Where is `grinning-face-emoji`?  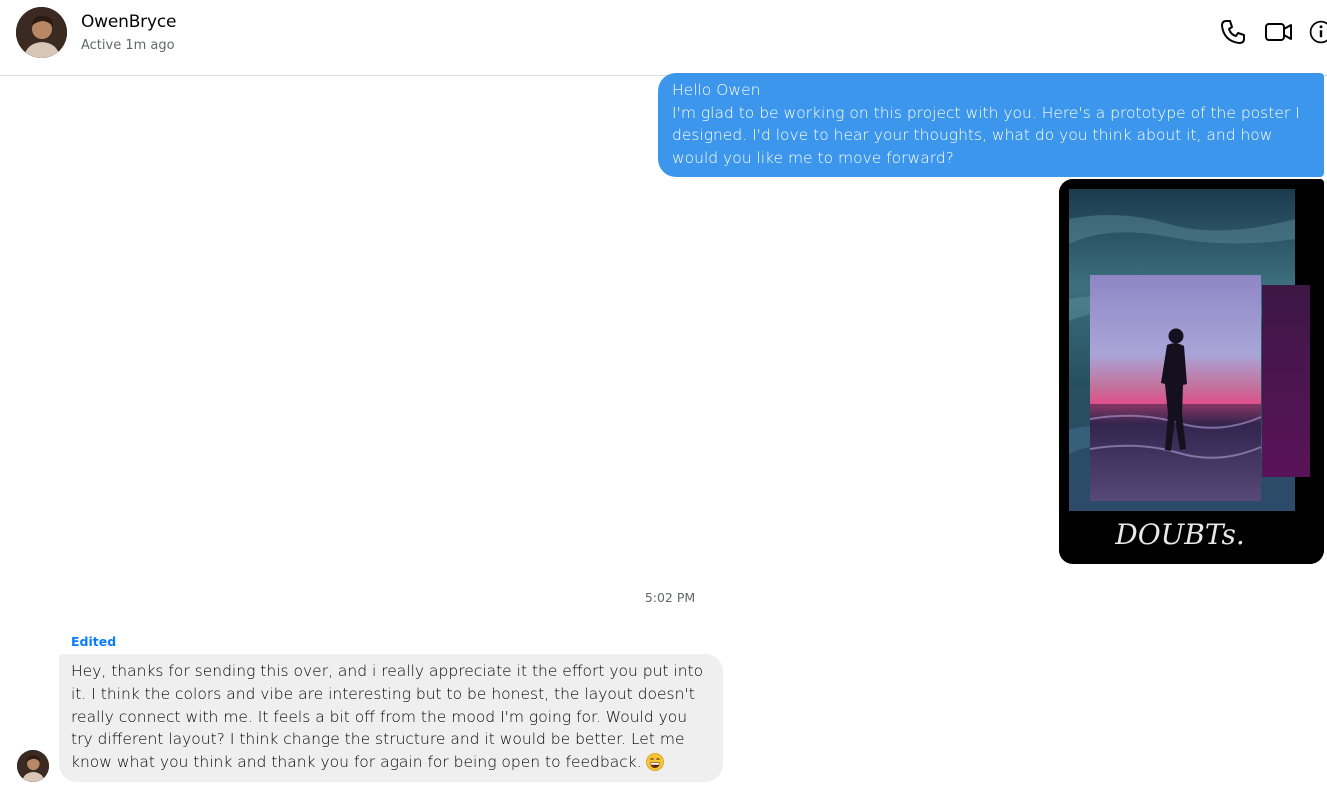
grinning-face-emoji is located at coordinates (654, 762).